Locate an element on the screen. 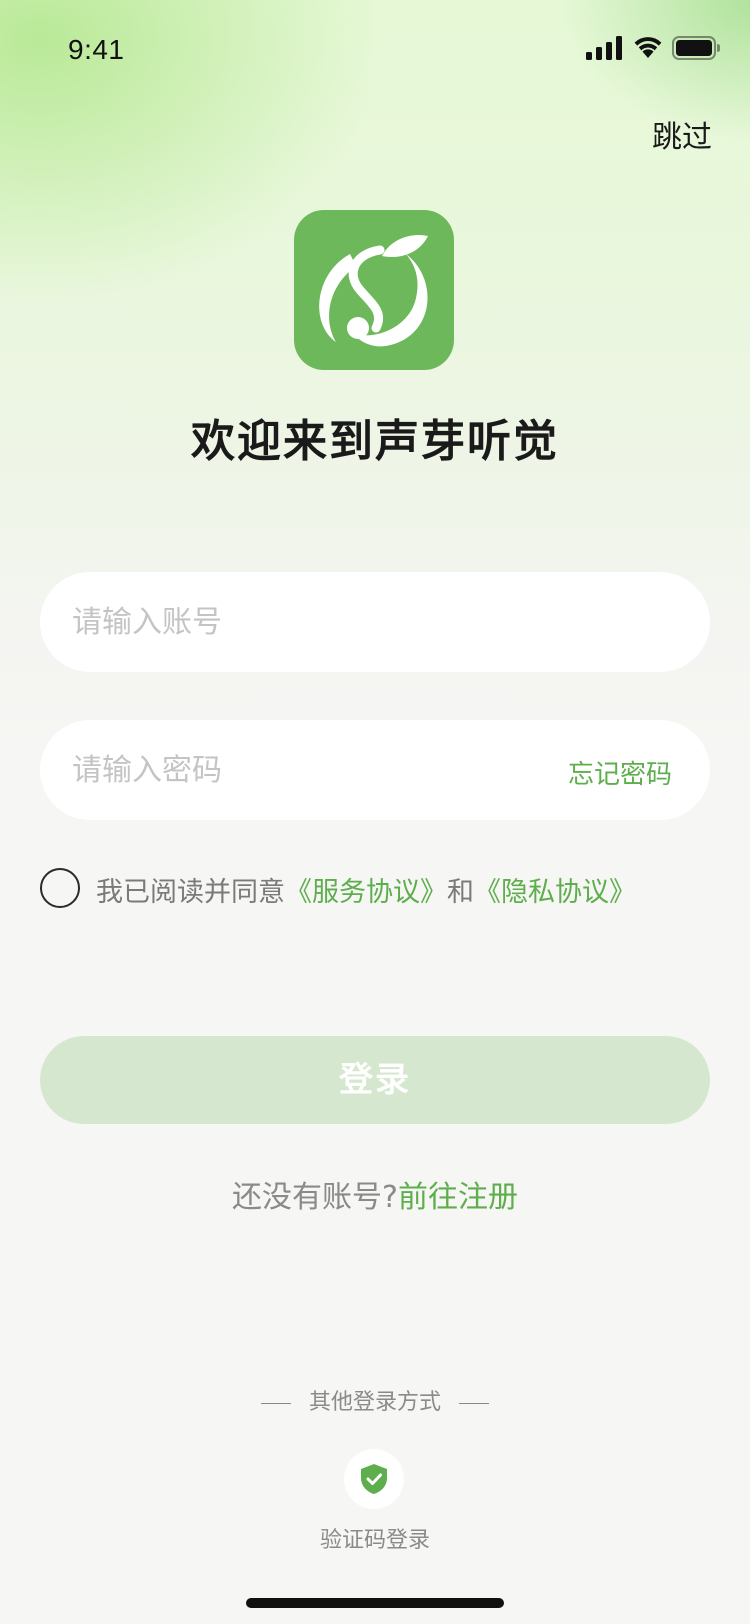 Image resolution: width=750 pixels, height=1624 pixels. other-login-label: 其他登录方式 is located at coordinates (374, 1402).